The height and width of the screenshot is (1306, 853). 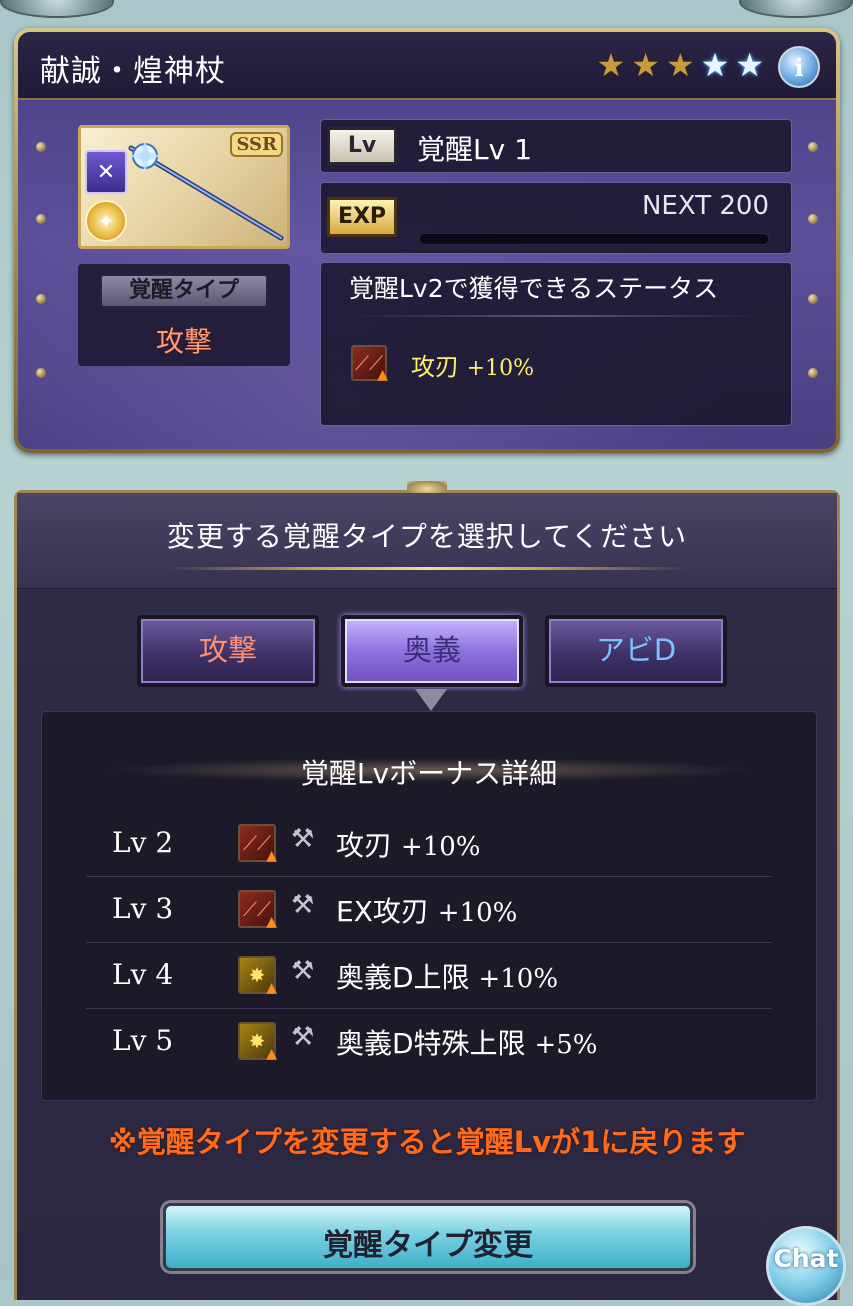 What do you see at coordinates (143, 908) in the screenshot?
I see `bonus-level: Lv 3` at bounding box center [143, 908].